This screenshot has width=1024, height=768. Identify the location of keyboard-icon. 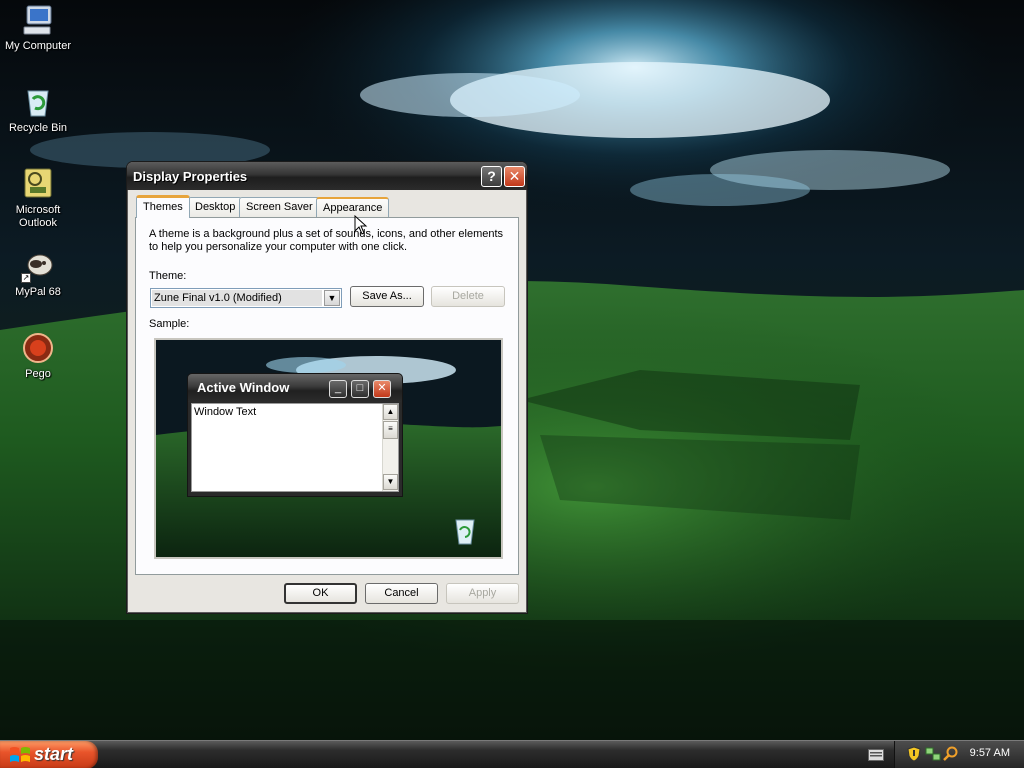
(876, 755).